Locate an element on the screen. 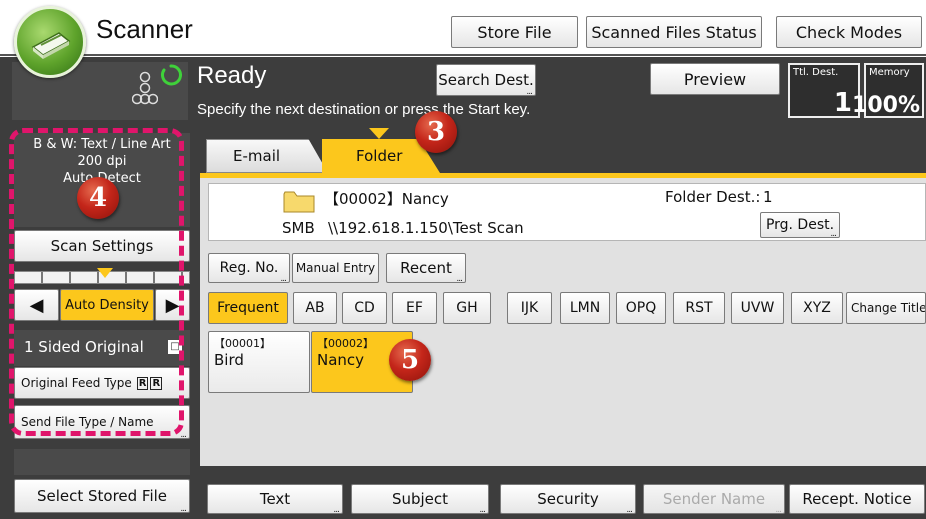 Image resolution: width=926 pixels, height=519 pixels. index-tab-frequent: Frequent is located at coordinates (248, 308).